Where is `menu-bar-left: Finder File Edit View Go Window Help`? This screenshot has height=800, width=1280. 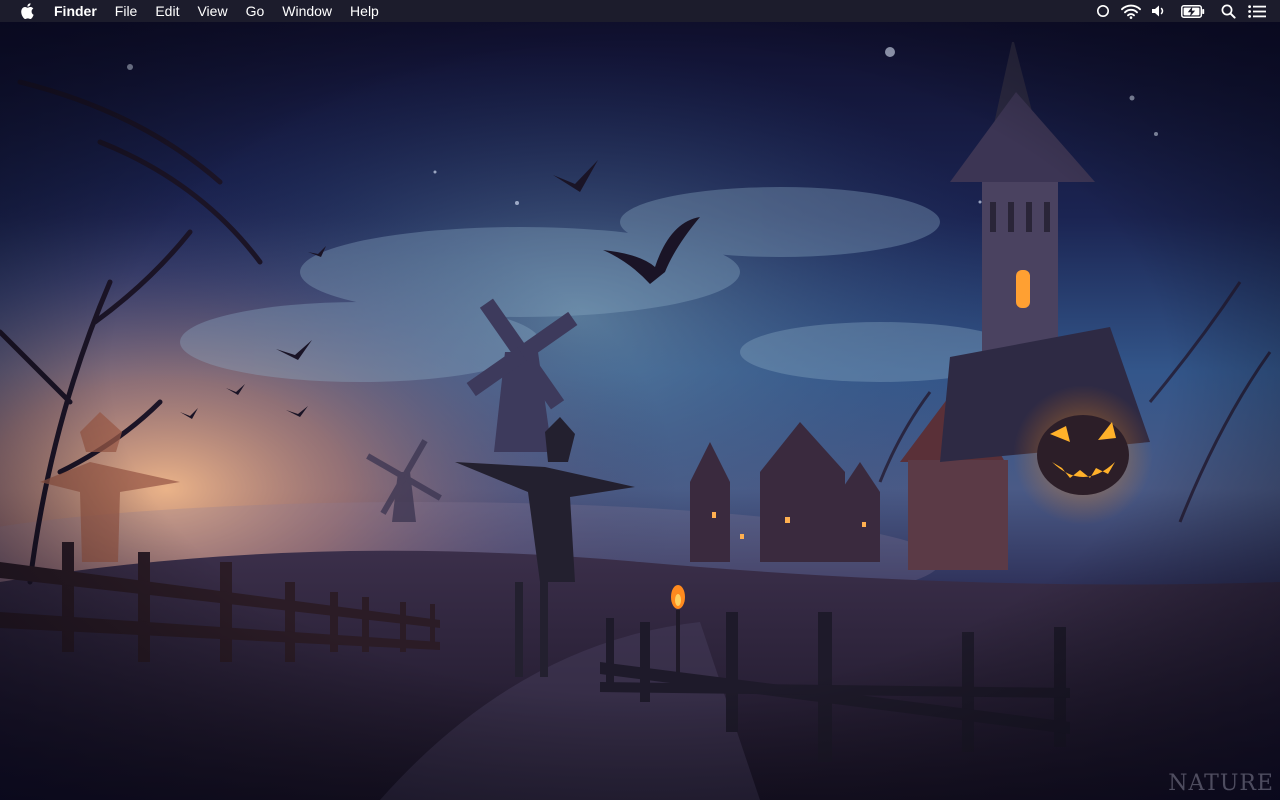
menu-bar-left: Finder File Edit View Go Window Help is located at coordinates (198, 11).